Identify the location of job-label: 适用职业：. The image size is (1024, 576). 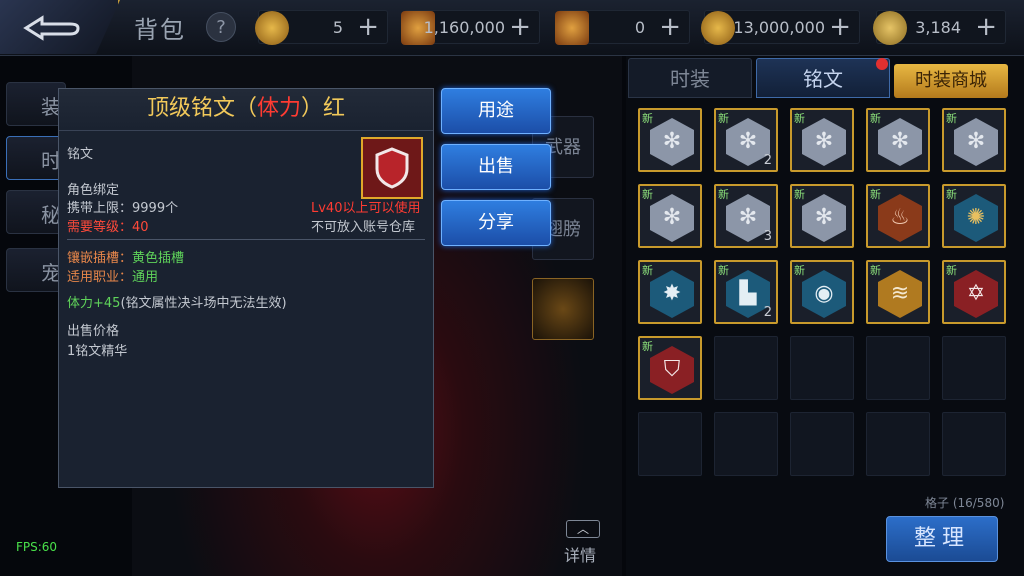
(100, 277).